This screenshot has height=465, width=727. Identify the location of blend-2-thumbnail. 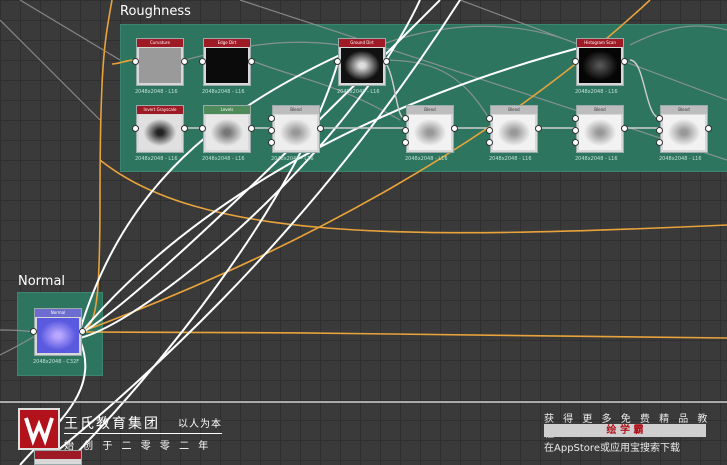
(430, 132).